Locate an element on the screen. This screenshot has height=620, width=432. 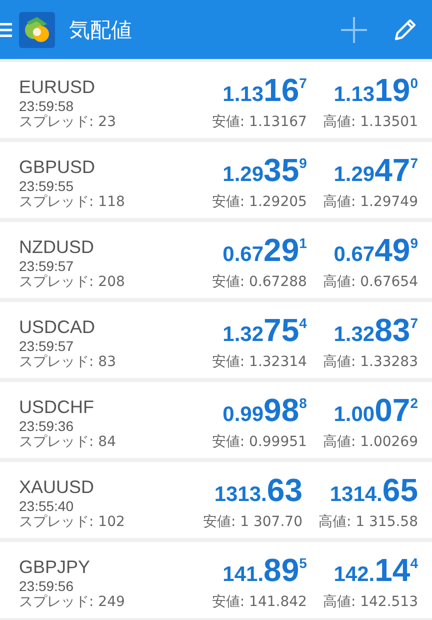
quote-time: 23:59:58 is located at coordinates (46, 106).